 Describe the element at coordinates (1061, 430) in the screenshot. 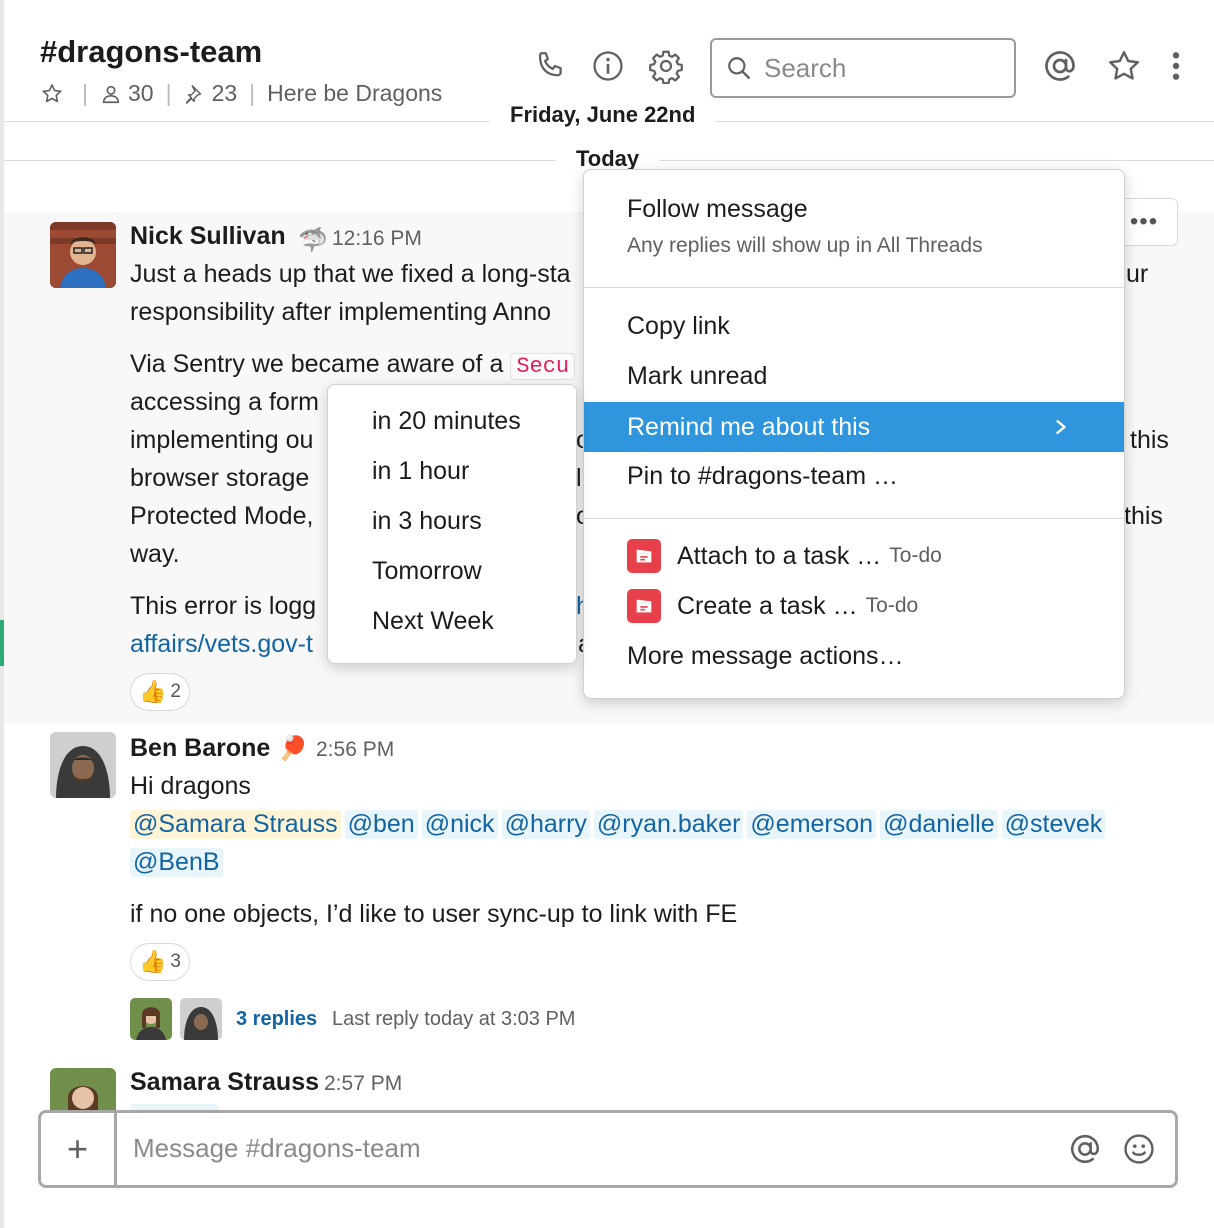

I see `chevron-right-icon` at that location.